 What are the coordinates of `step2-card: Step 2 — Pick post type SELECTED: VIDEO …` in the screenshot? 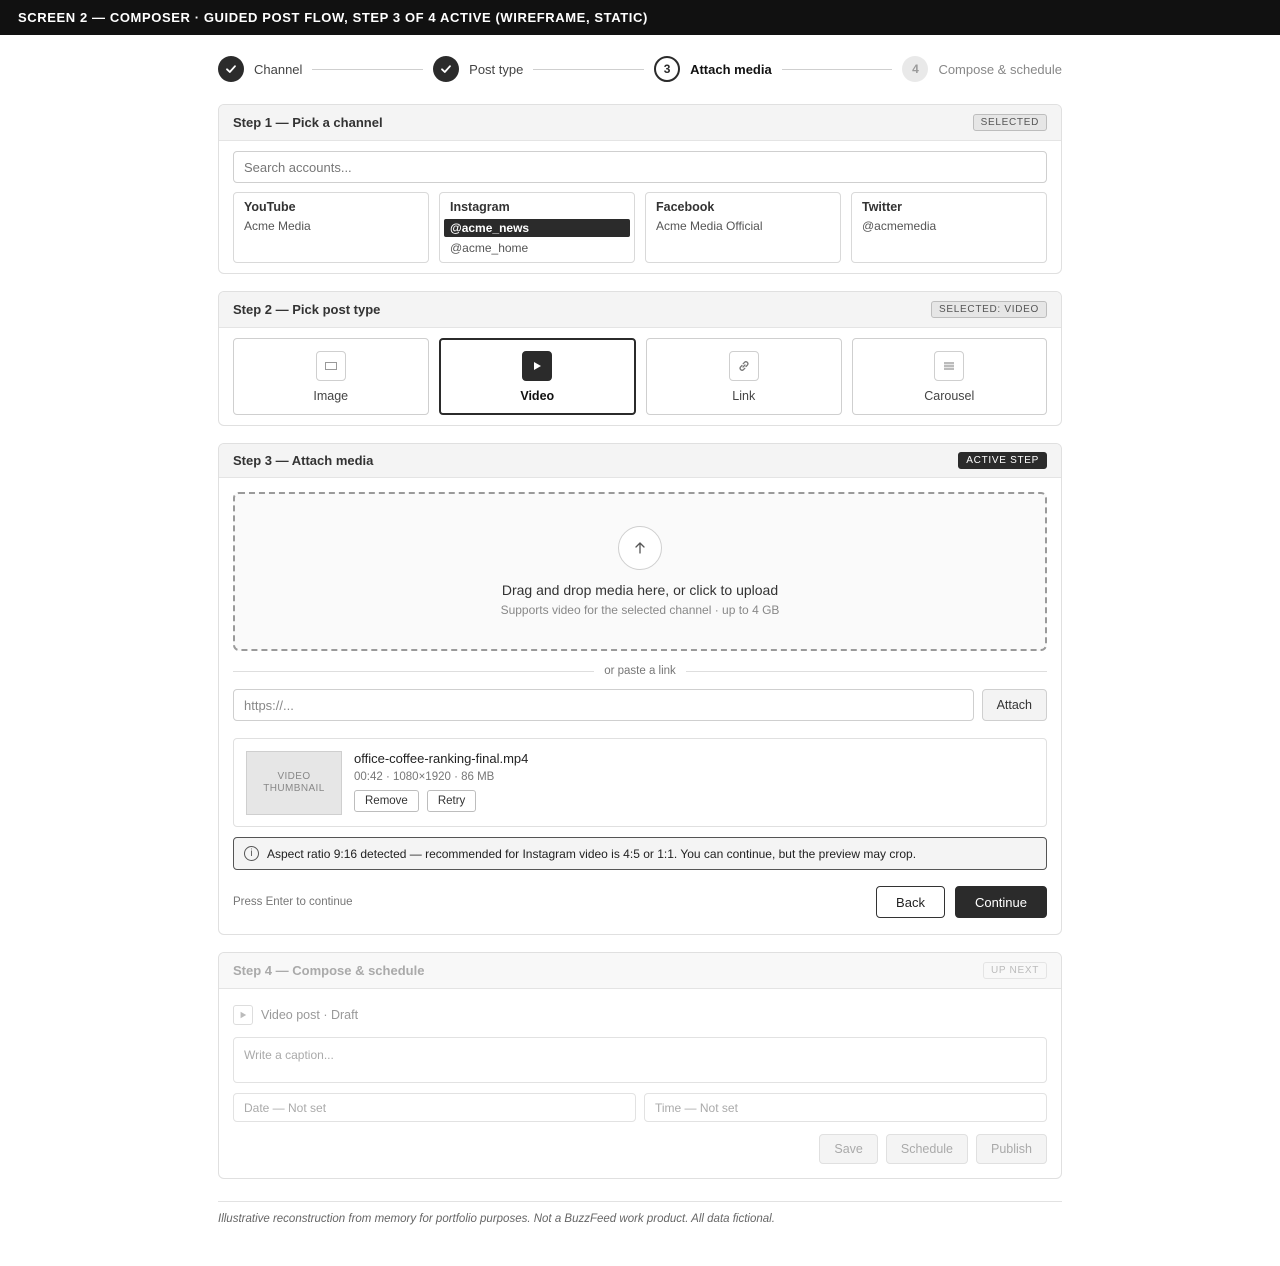 It's located at (640, 358).